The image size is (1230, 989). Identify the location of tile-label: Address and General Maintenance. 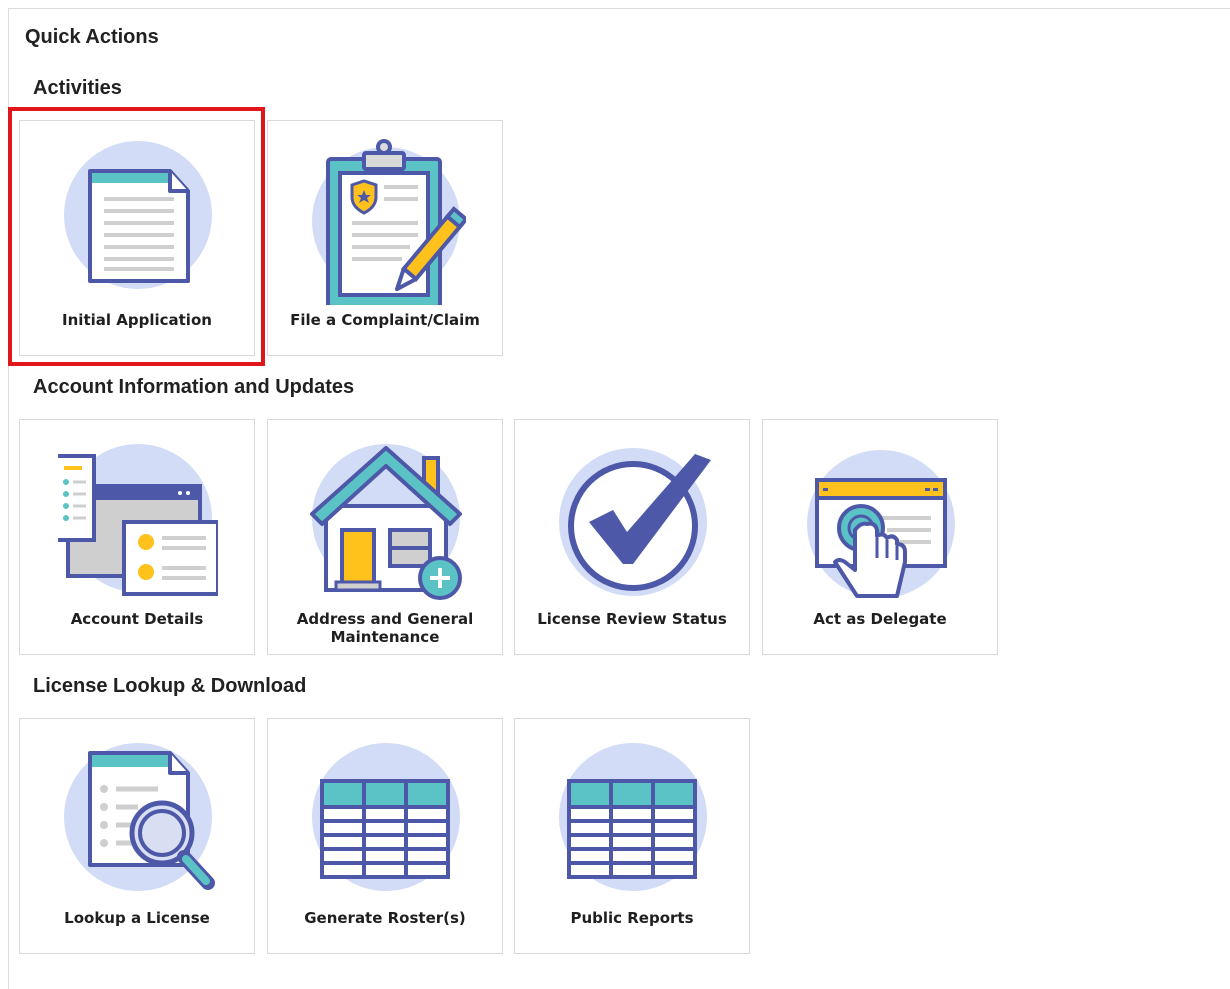
(385, 628).